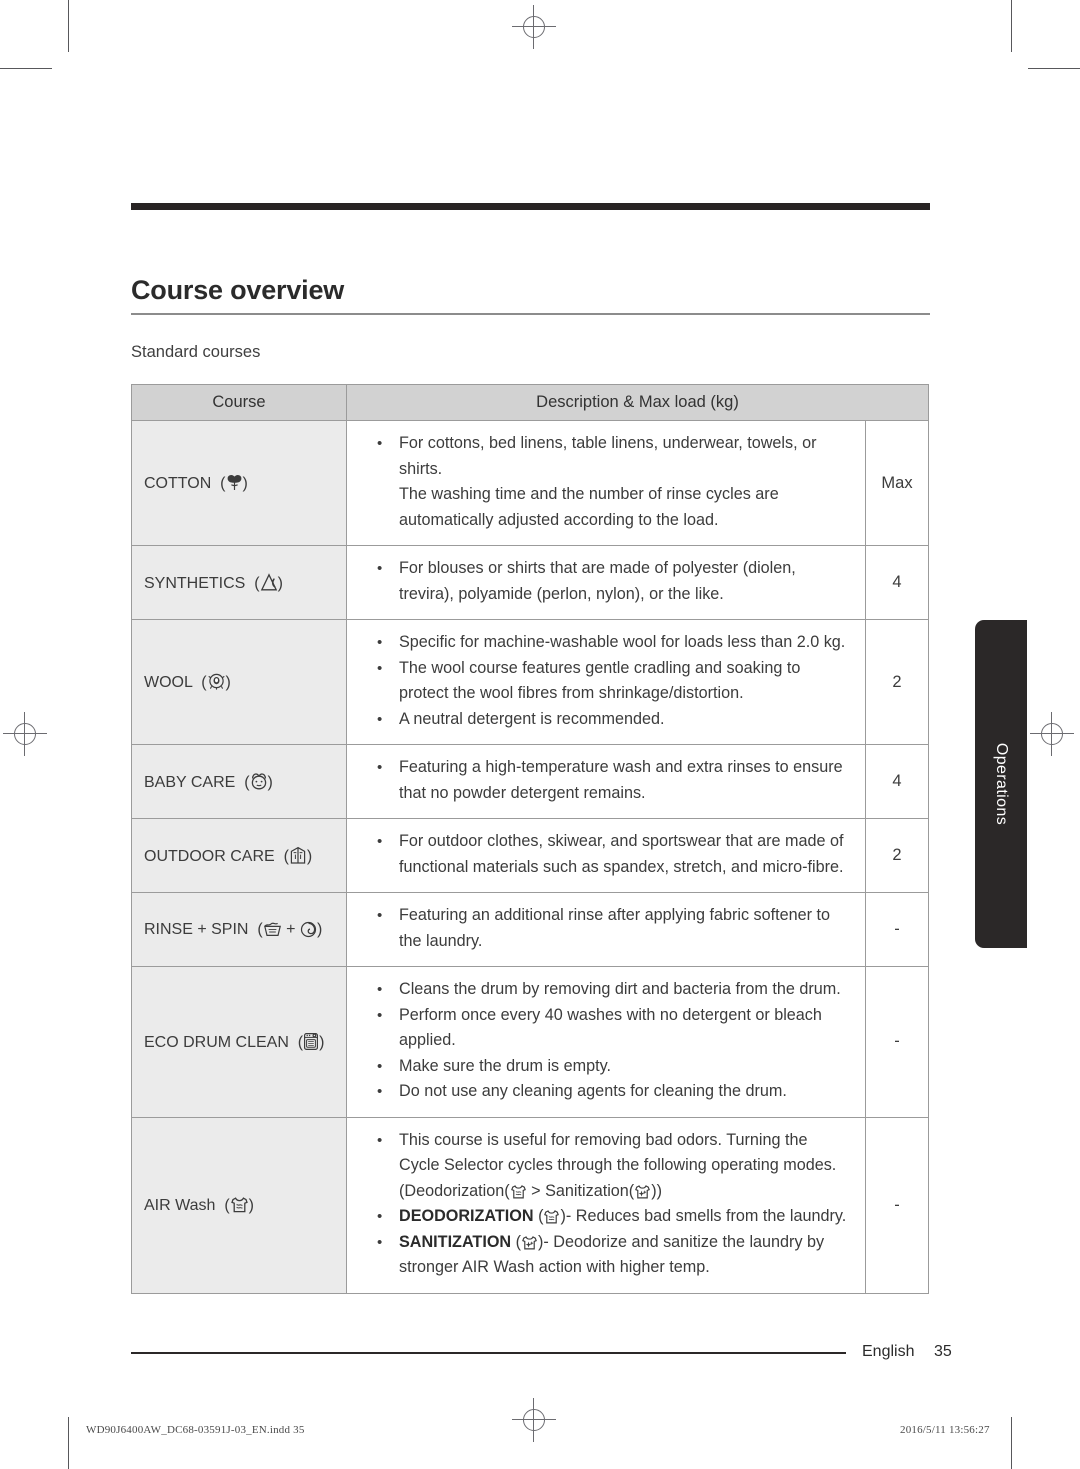 The width and height of the screenshot is (1080, 1469). What do you see at coordinates (897, 1042) in the screenshot?
I see `max-load-eco-drum-clean: -` at bounding box center [897, 1042].